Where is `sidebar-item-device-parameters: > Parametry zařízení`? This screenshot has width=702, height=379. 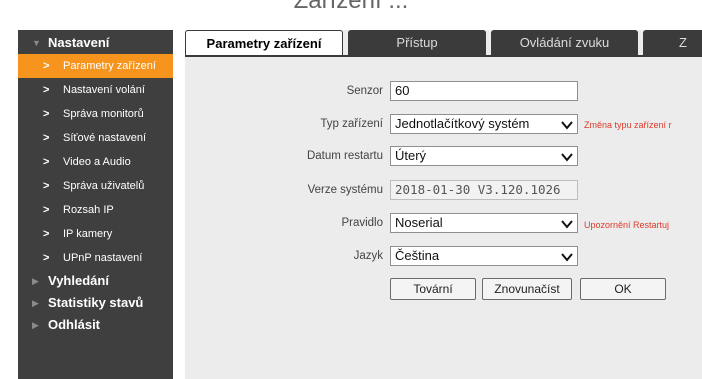
sidebar-item-device-parameters: > Parametry zařízení is located at coordinates (95, 66).